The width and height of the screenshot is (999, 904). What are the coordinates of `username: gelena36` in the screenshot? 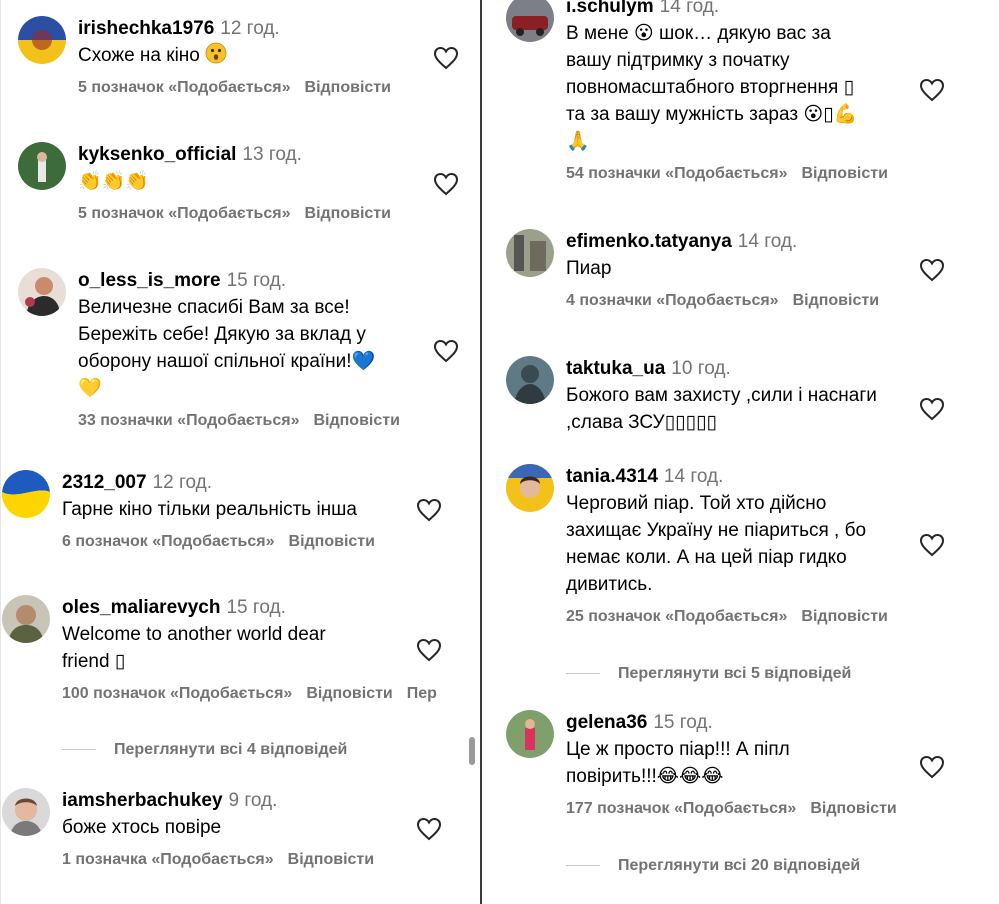 It's located at (606, 722).